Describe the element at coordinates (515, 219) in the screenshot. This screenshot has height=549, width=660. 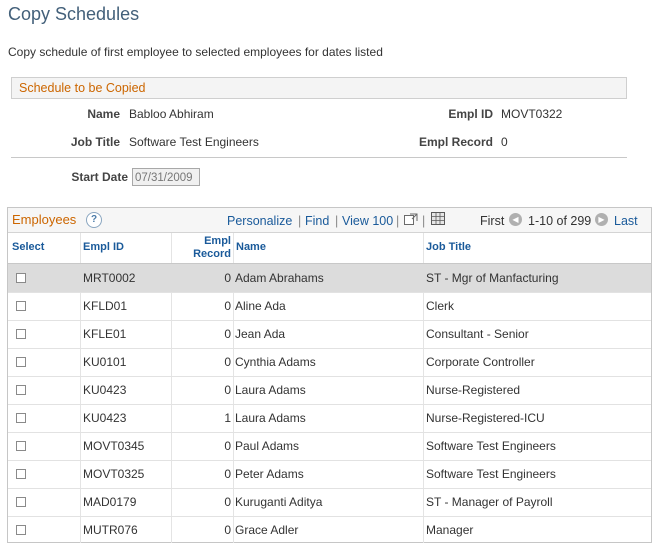
I see `previous-arrow-icon: ◀` at that location.